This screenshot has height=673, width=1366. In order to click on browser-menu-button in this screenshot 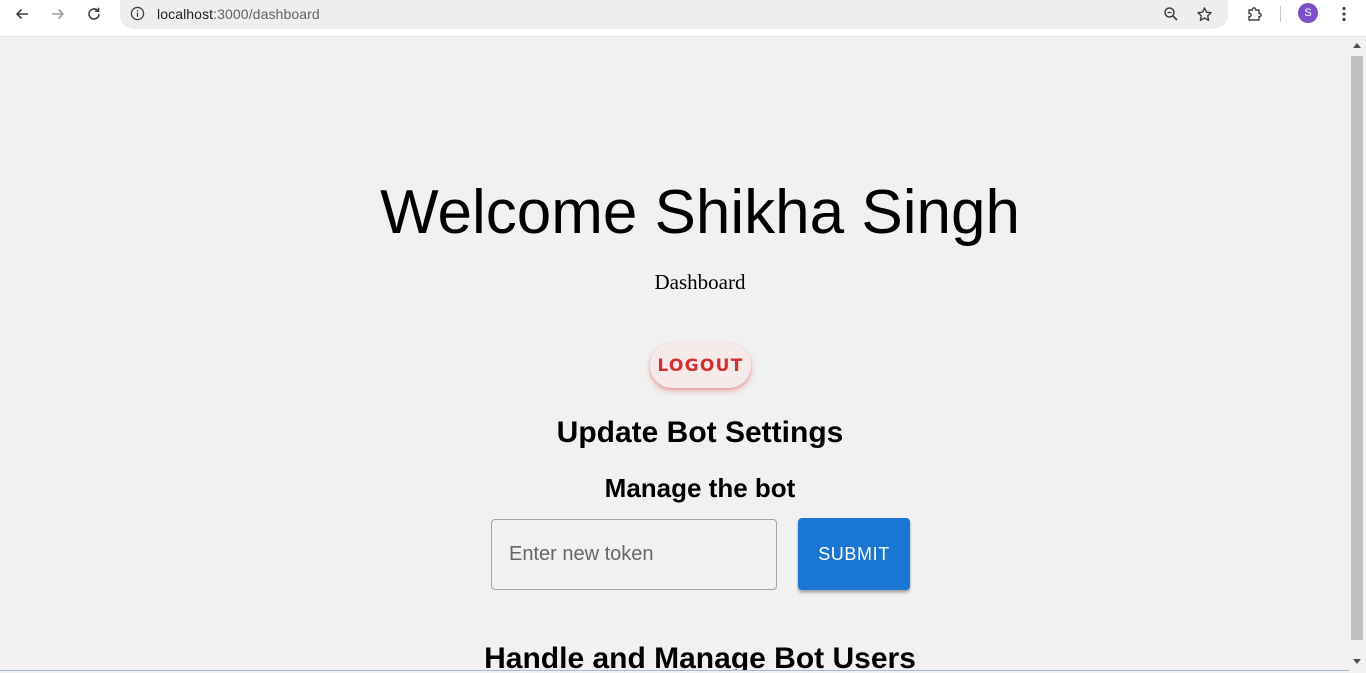, I will do `click(1344, 14)`.